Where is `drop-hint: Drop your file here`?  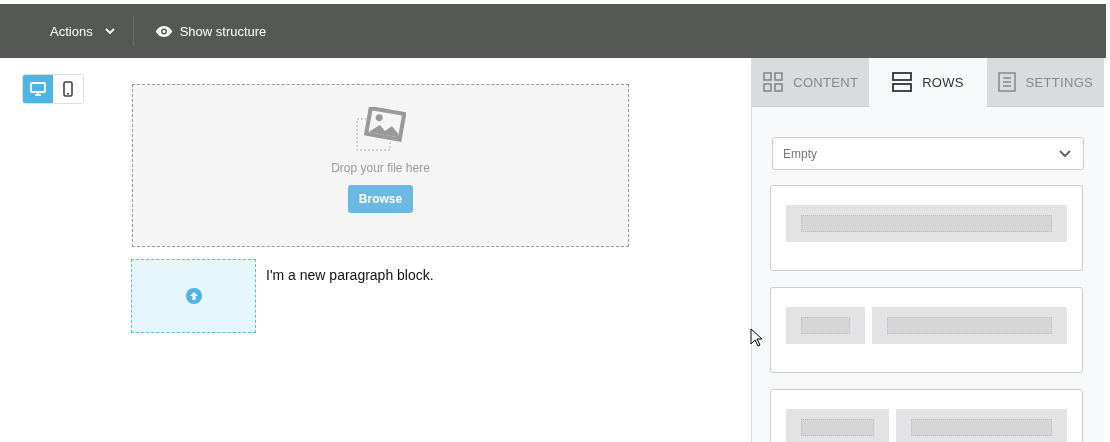
drop-hint: Drop your file here is located at coordinates (380, 168).